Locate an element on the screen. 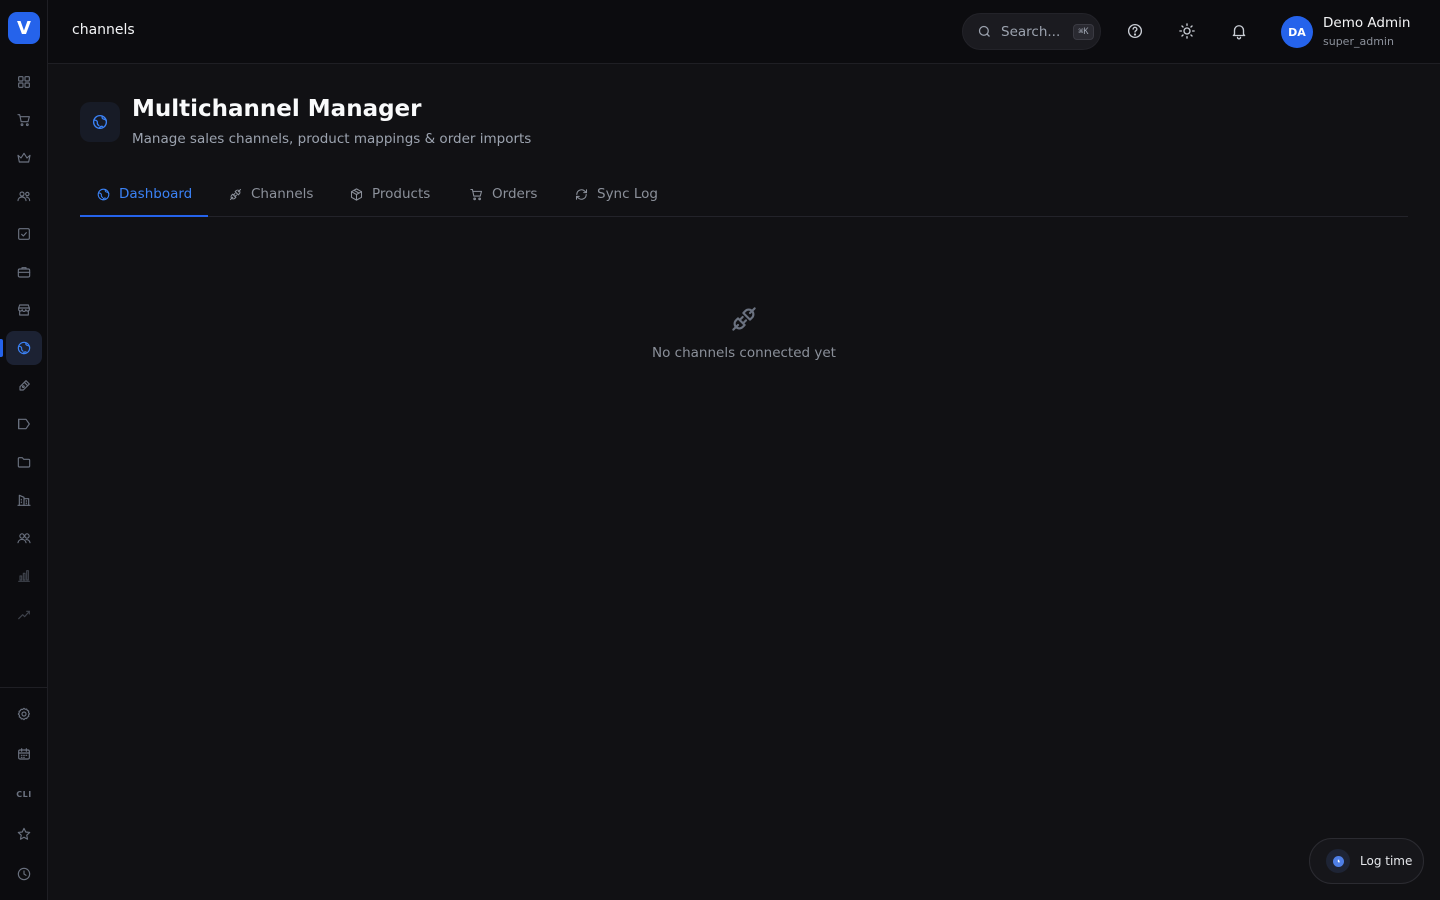 Image resolution: width=1440 pixels, height=900 pixels. crown-icon is located at coordinates (24, 157).